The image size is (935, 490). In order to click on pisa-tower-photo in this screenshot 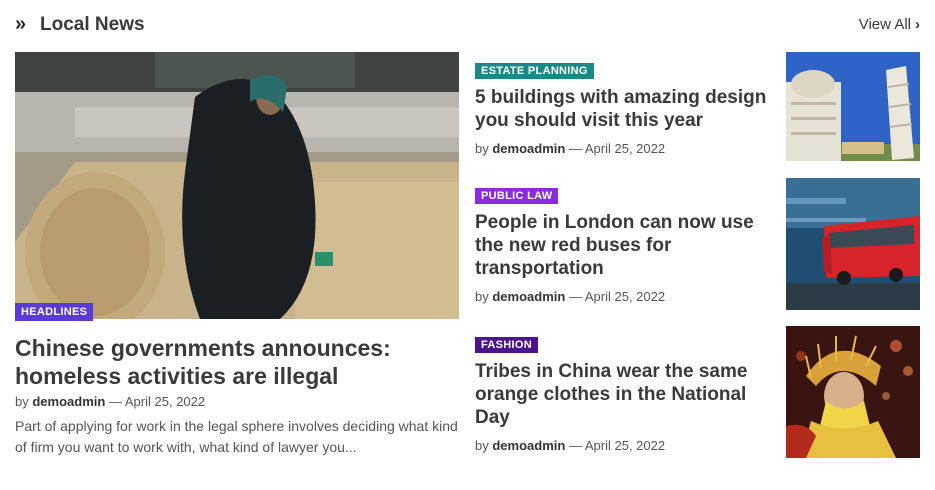, I will do `click(853, 106)`.